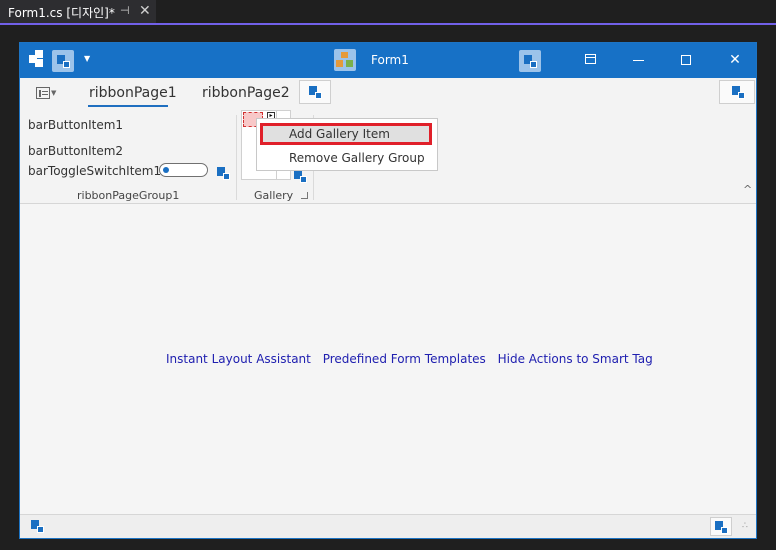 Image resolution: width=776 pixels, height=550 pixels. Describe the element at coordinates (94, 171) in the screenshot. I see `bar-toggle-switch-item-1: barToggleSwitchItem1` at that location.